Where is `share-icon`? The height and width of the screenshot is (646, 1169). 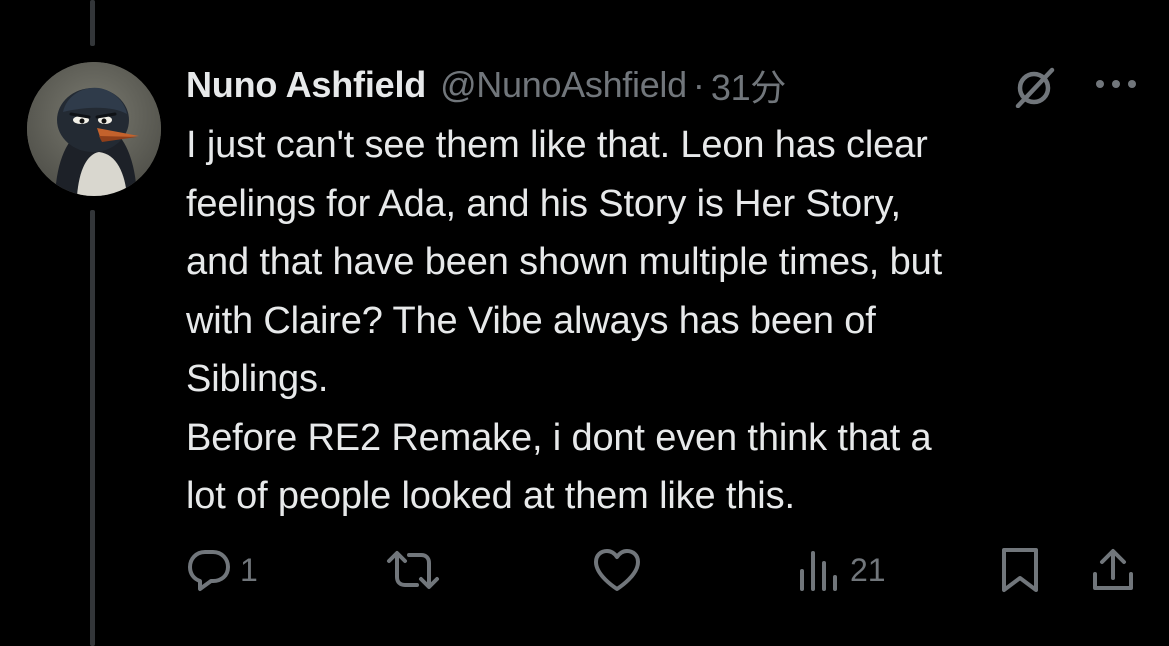
share-icon is located at coordinates (1113, 569).